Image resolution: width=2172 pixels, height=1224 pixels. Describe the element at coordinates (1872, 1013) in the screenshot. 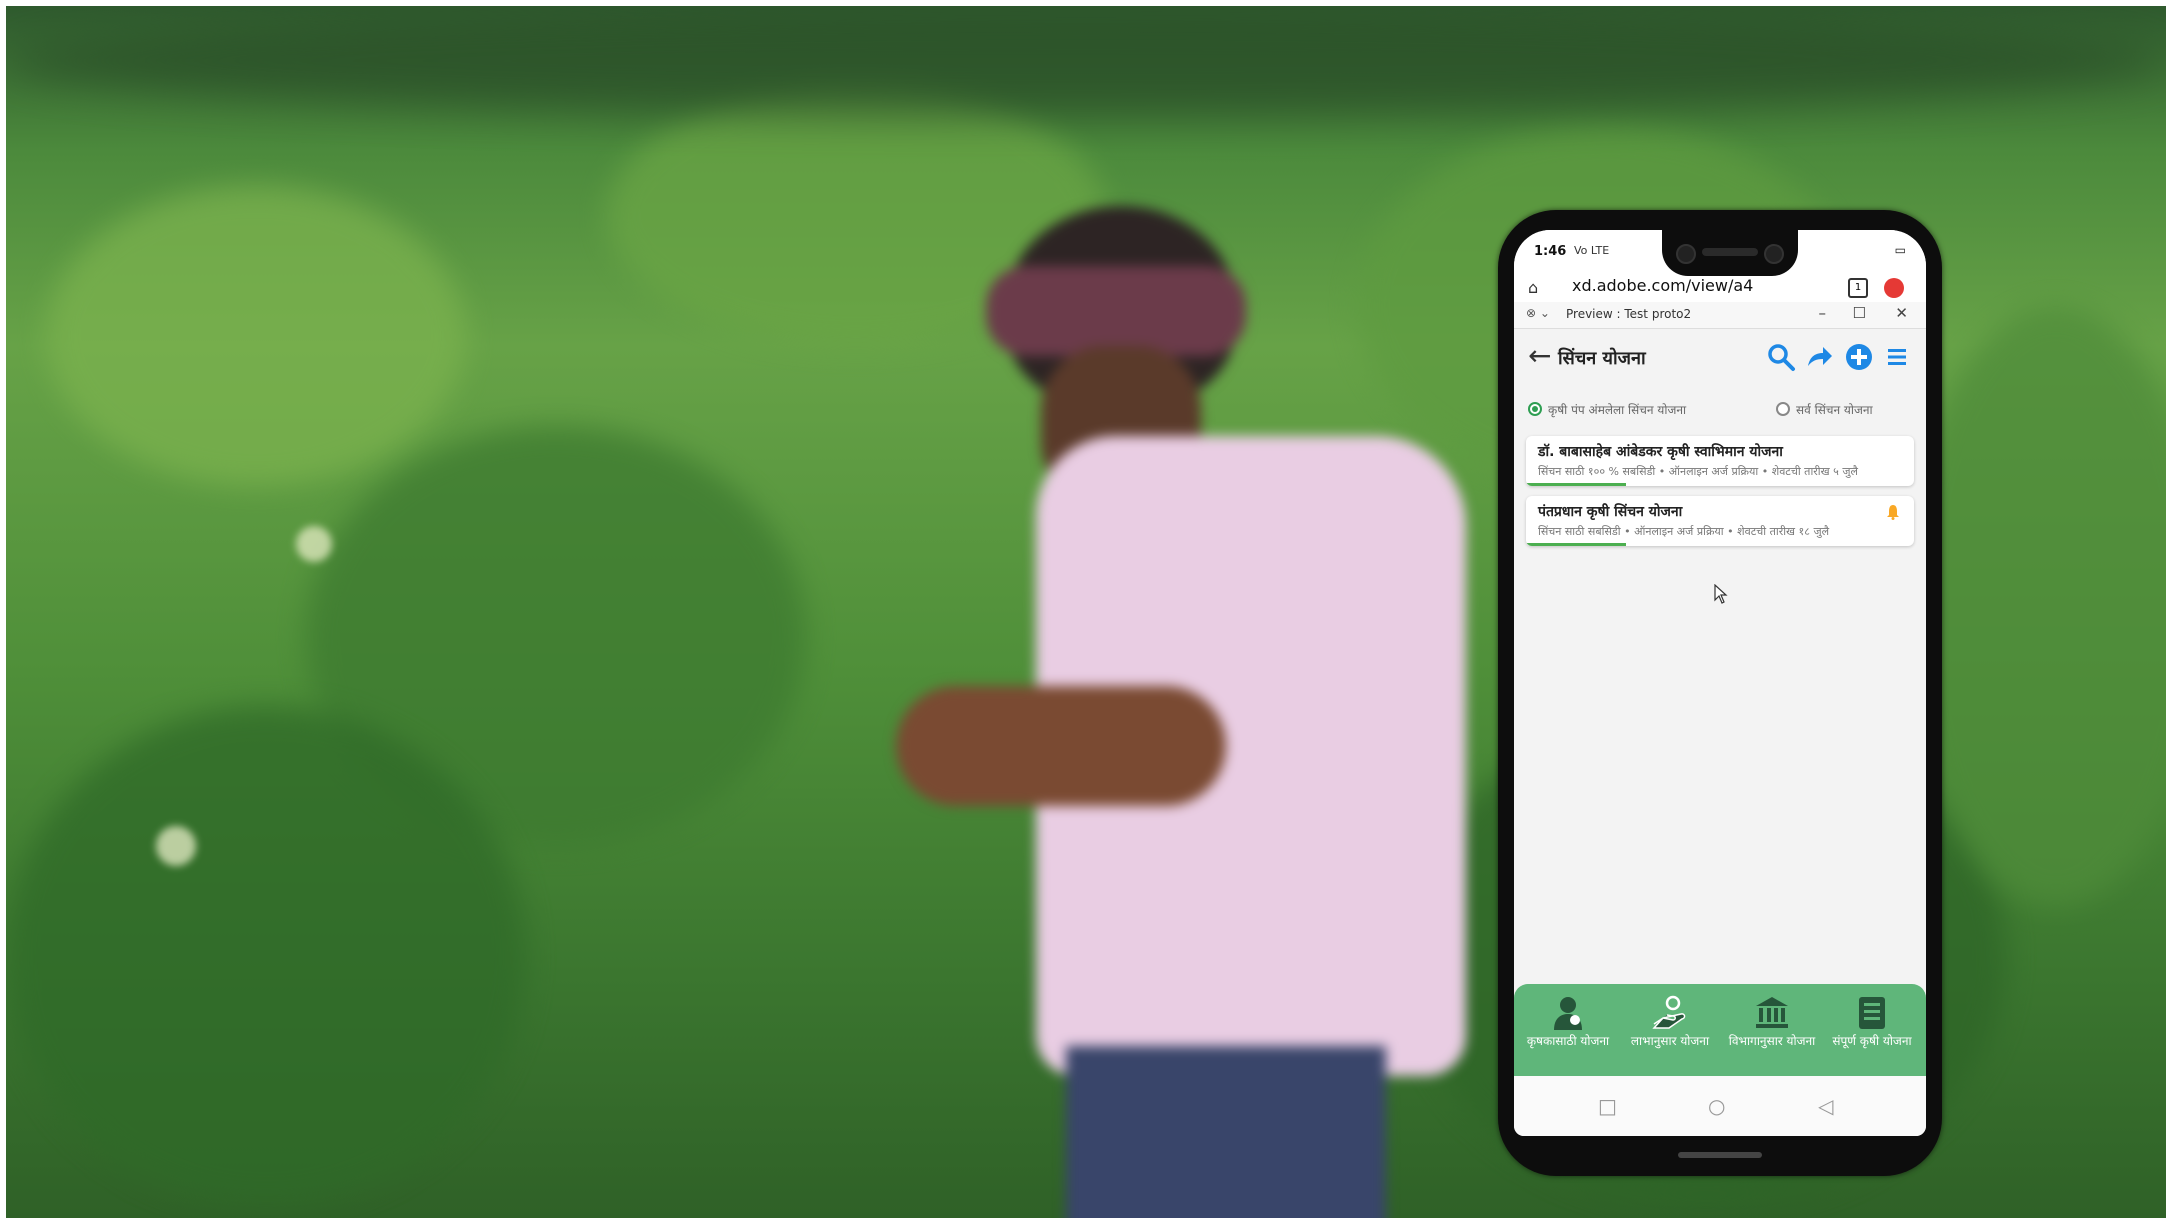

I see `list-icon` at that location.